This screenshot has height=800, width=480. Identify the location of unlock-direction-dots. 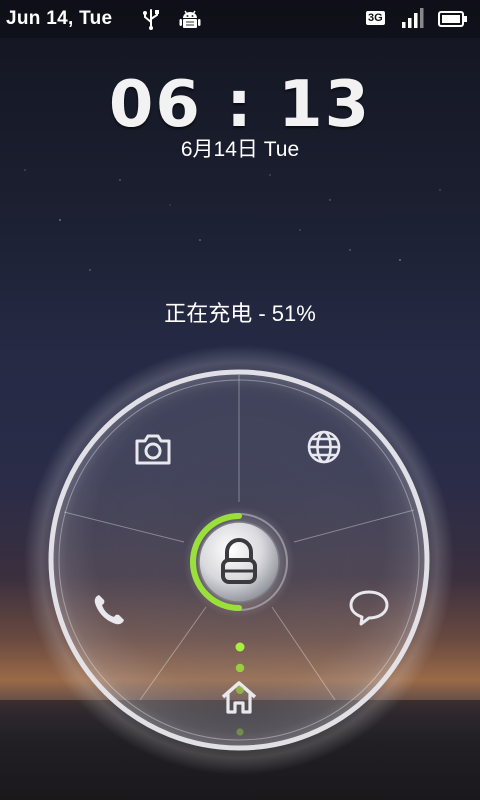
(240, 689).